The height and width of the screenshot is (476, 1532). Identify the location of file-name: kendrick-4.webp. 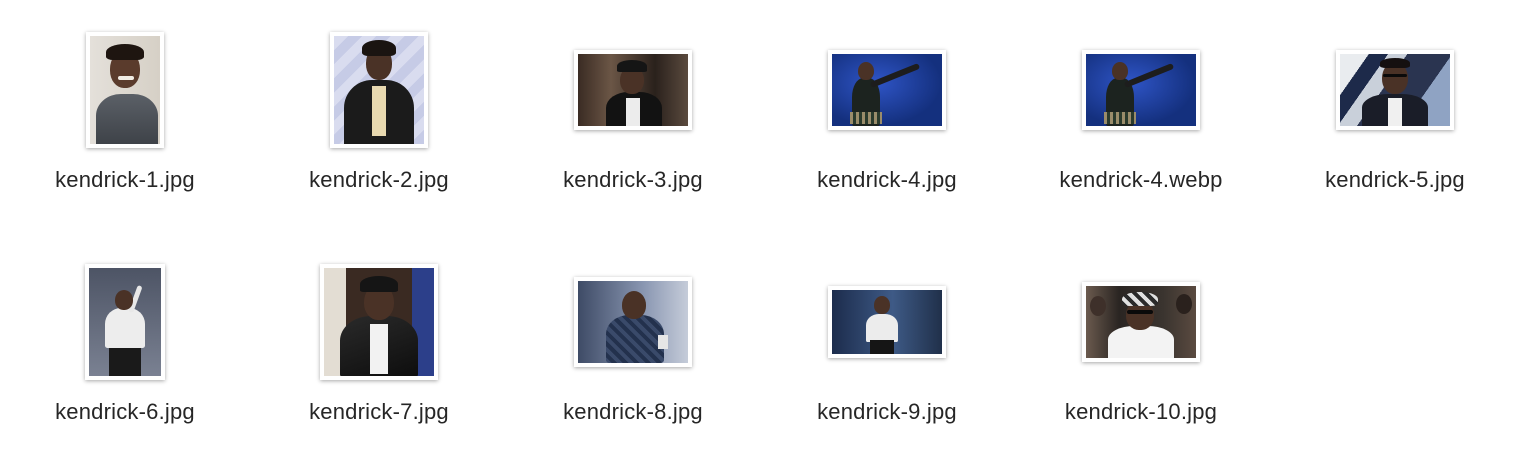
(1141, 179).